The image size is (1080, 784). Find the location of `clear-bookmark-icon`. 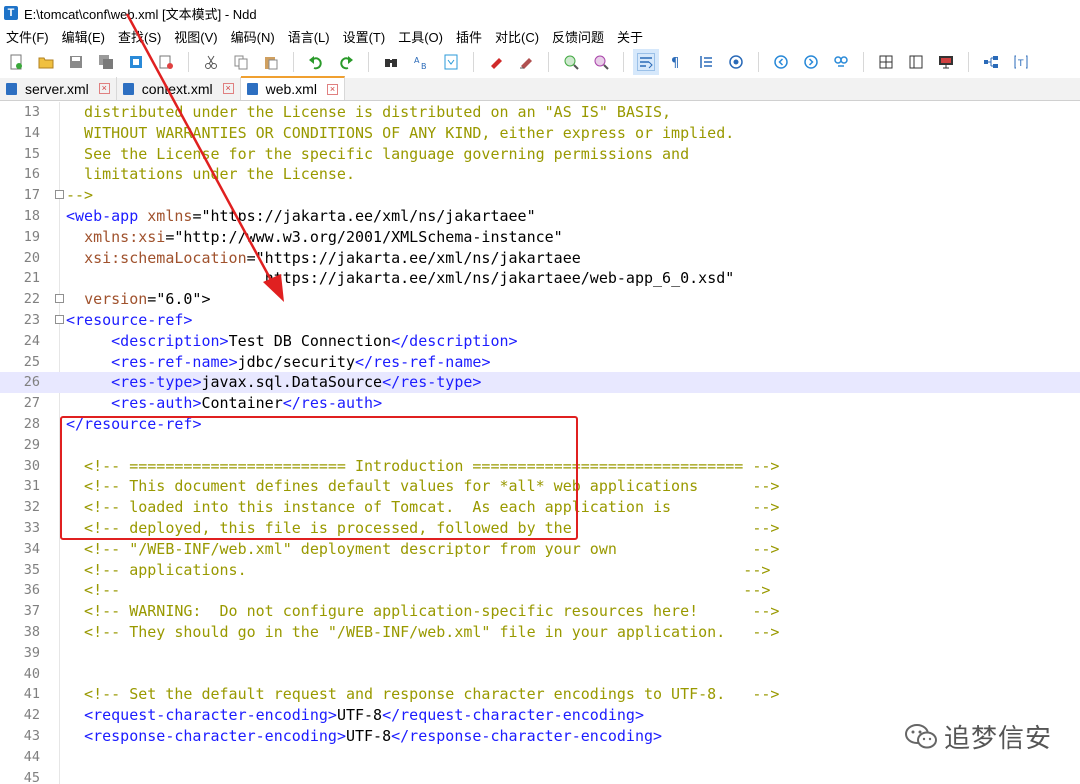

clear-bookmark-icon is located at coordinates (526, 62).